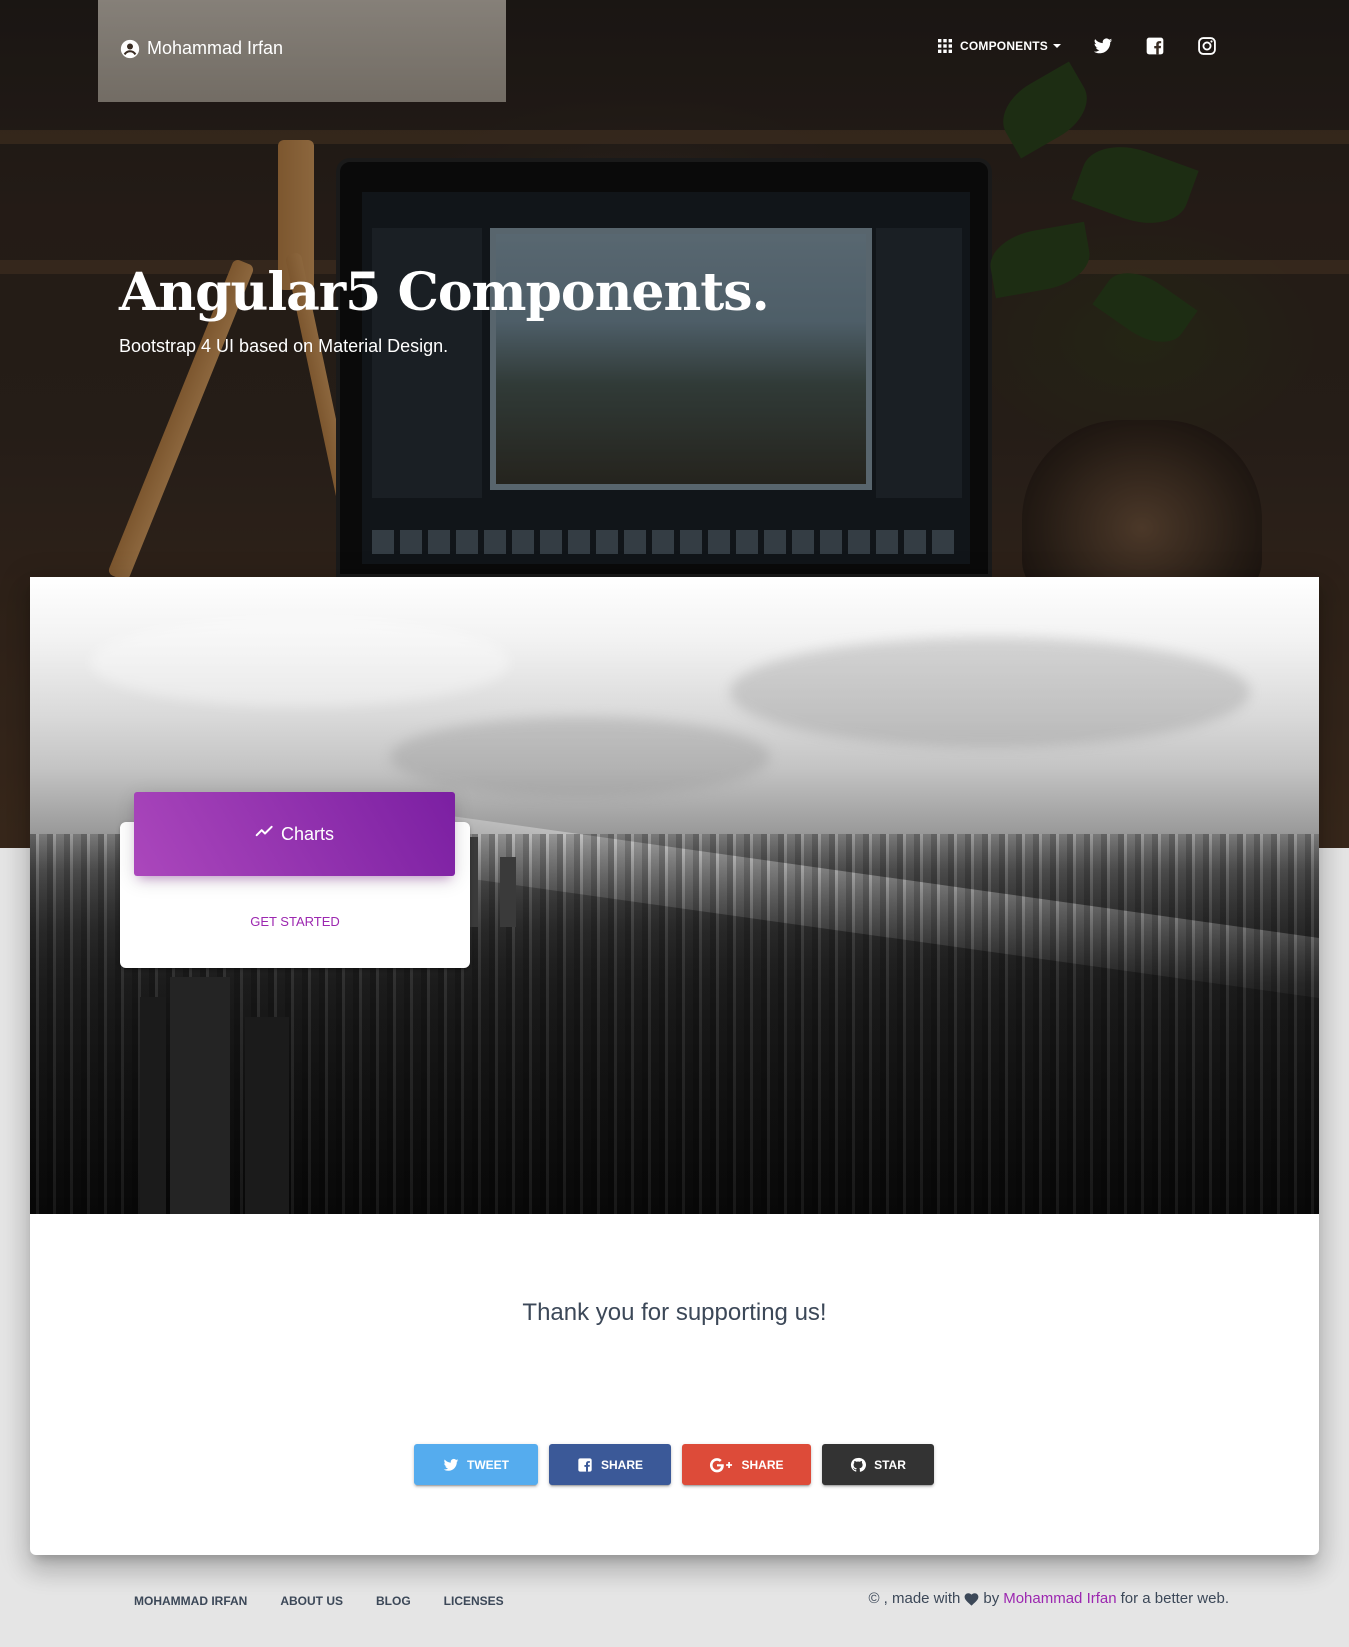  Describe the element at coordinates (488, 1464) in the screenshot. I see `tweet-label: TWEET` at that location.